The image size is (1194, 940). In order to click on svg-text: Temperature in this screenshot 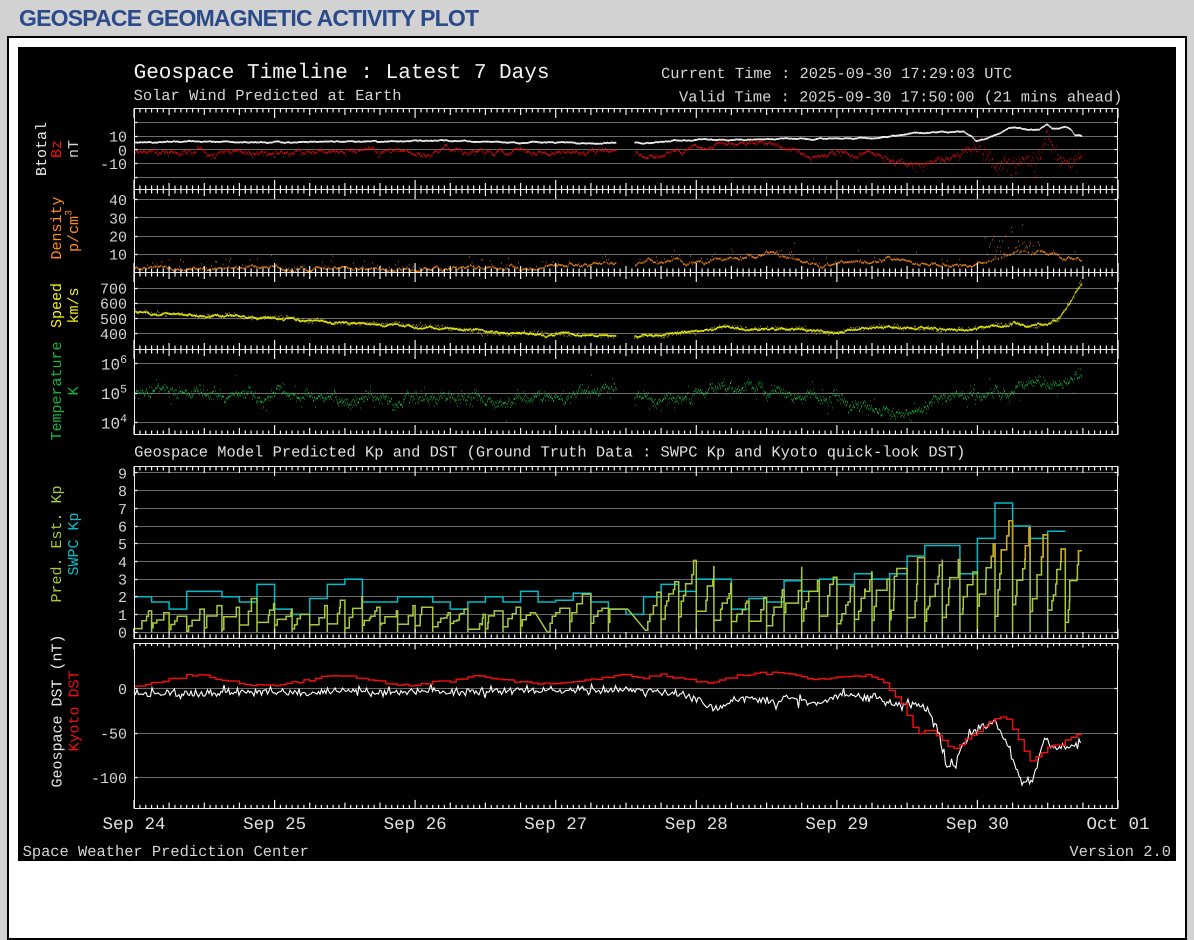, I will do `click(57, 390)`.